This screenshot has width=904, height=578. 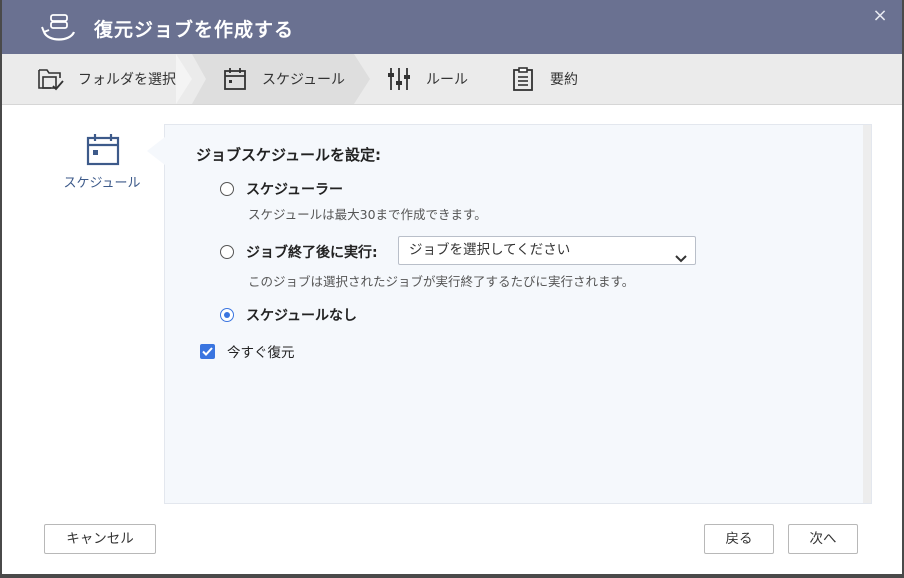 What do you see at coordinates (127, 80) in the screenshot?
I see `step-label: フォルダを選択` at bounding box center [127, 80].